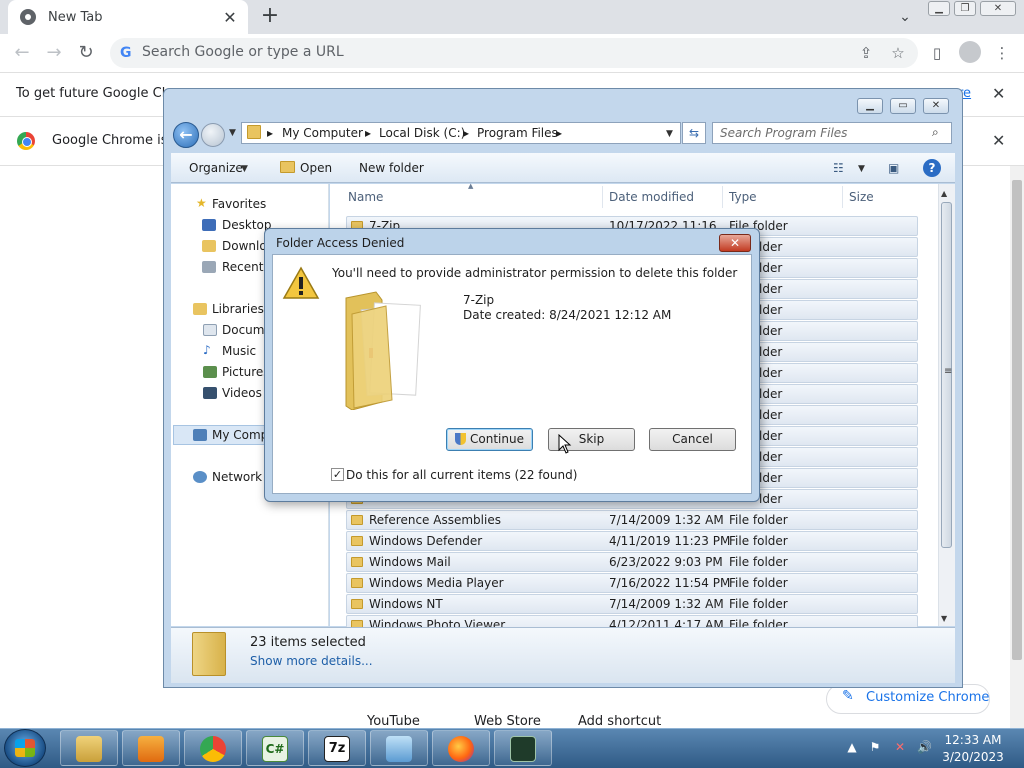  Describe the element at coordinates (905, 17) in the screenshot. I see `tab-search-chevron-icon: ⌄` at that location.